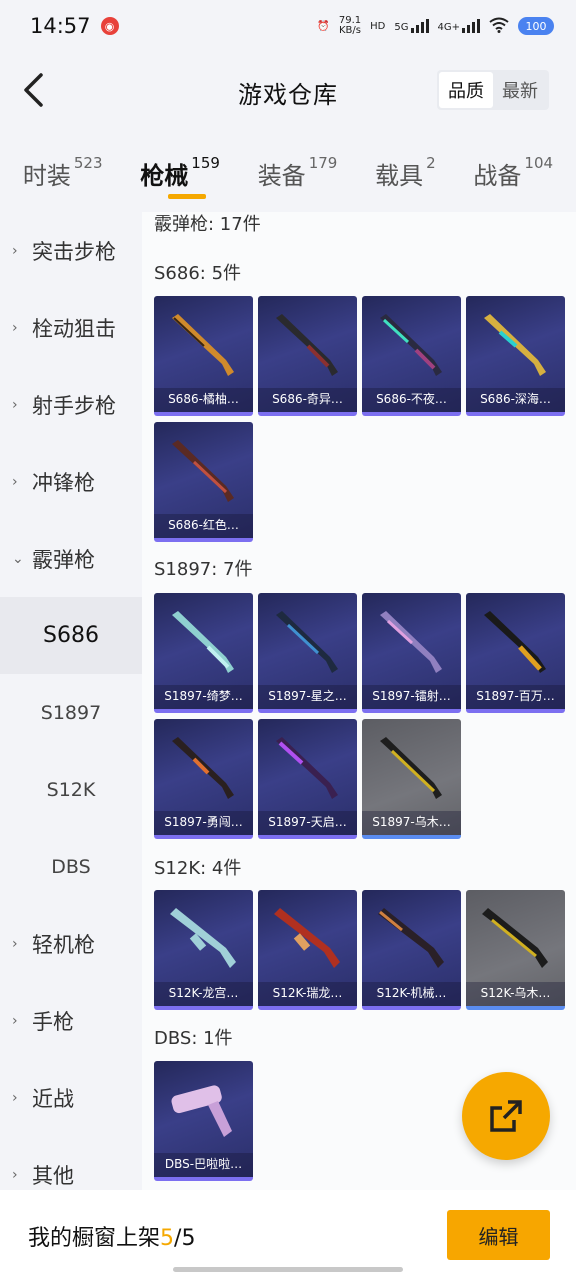 The width and height of the screenshot is (576, 1280). Describe the element at coordinates (63, 173) in the screenshot. I see `tab-fashion: 时装 523` at that location.